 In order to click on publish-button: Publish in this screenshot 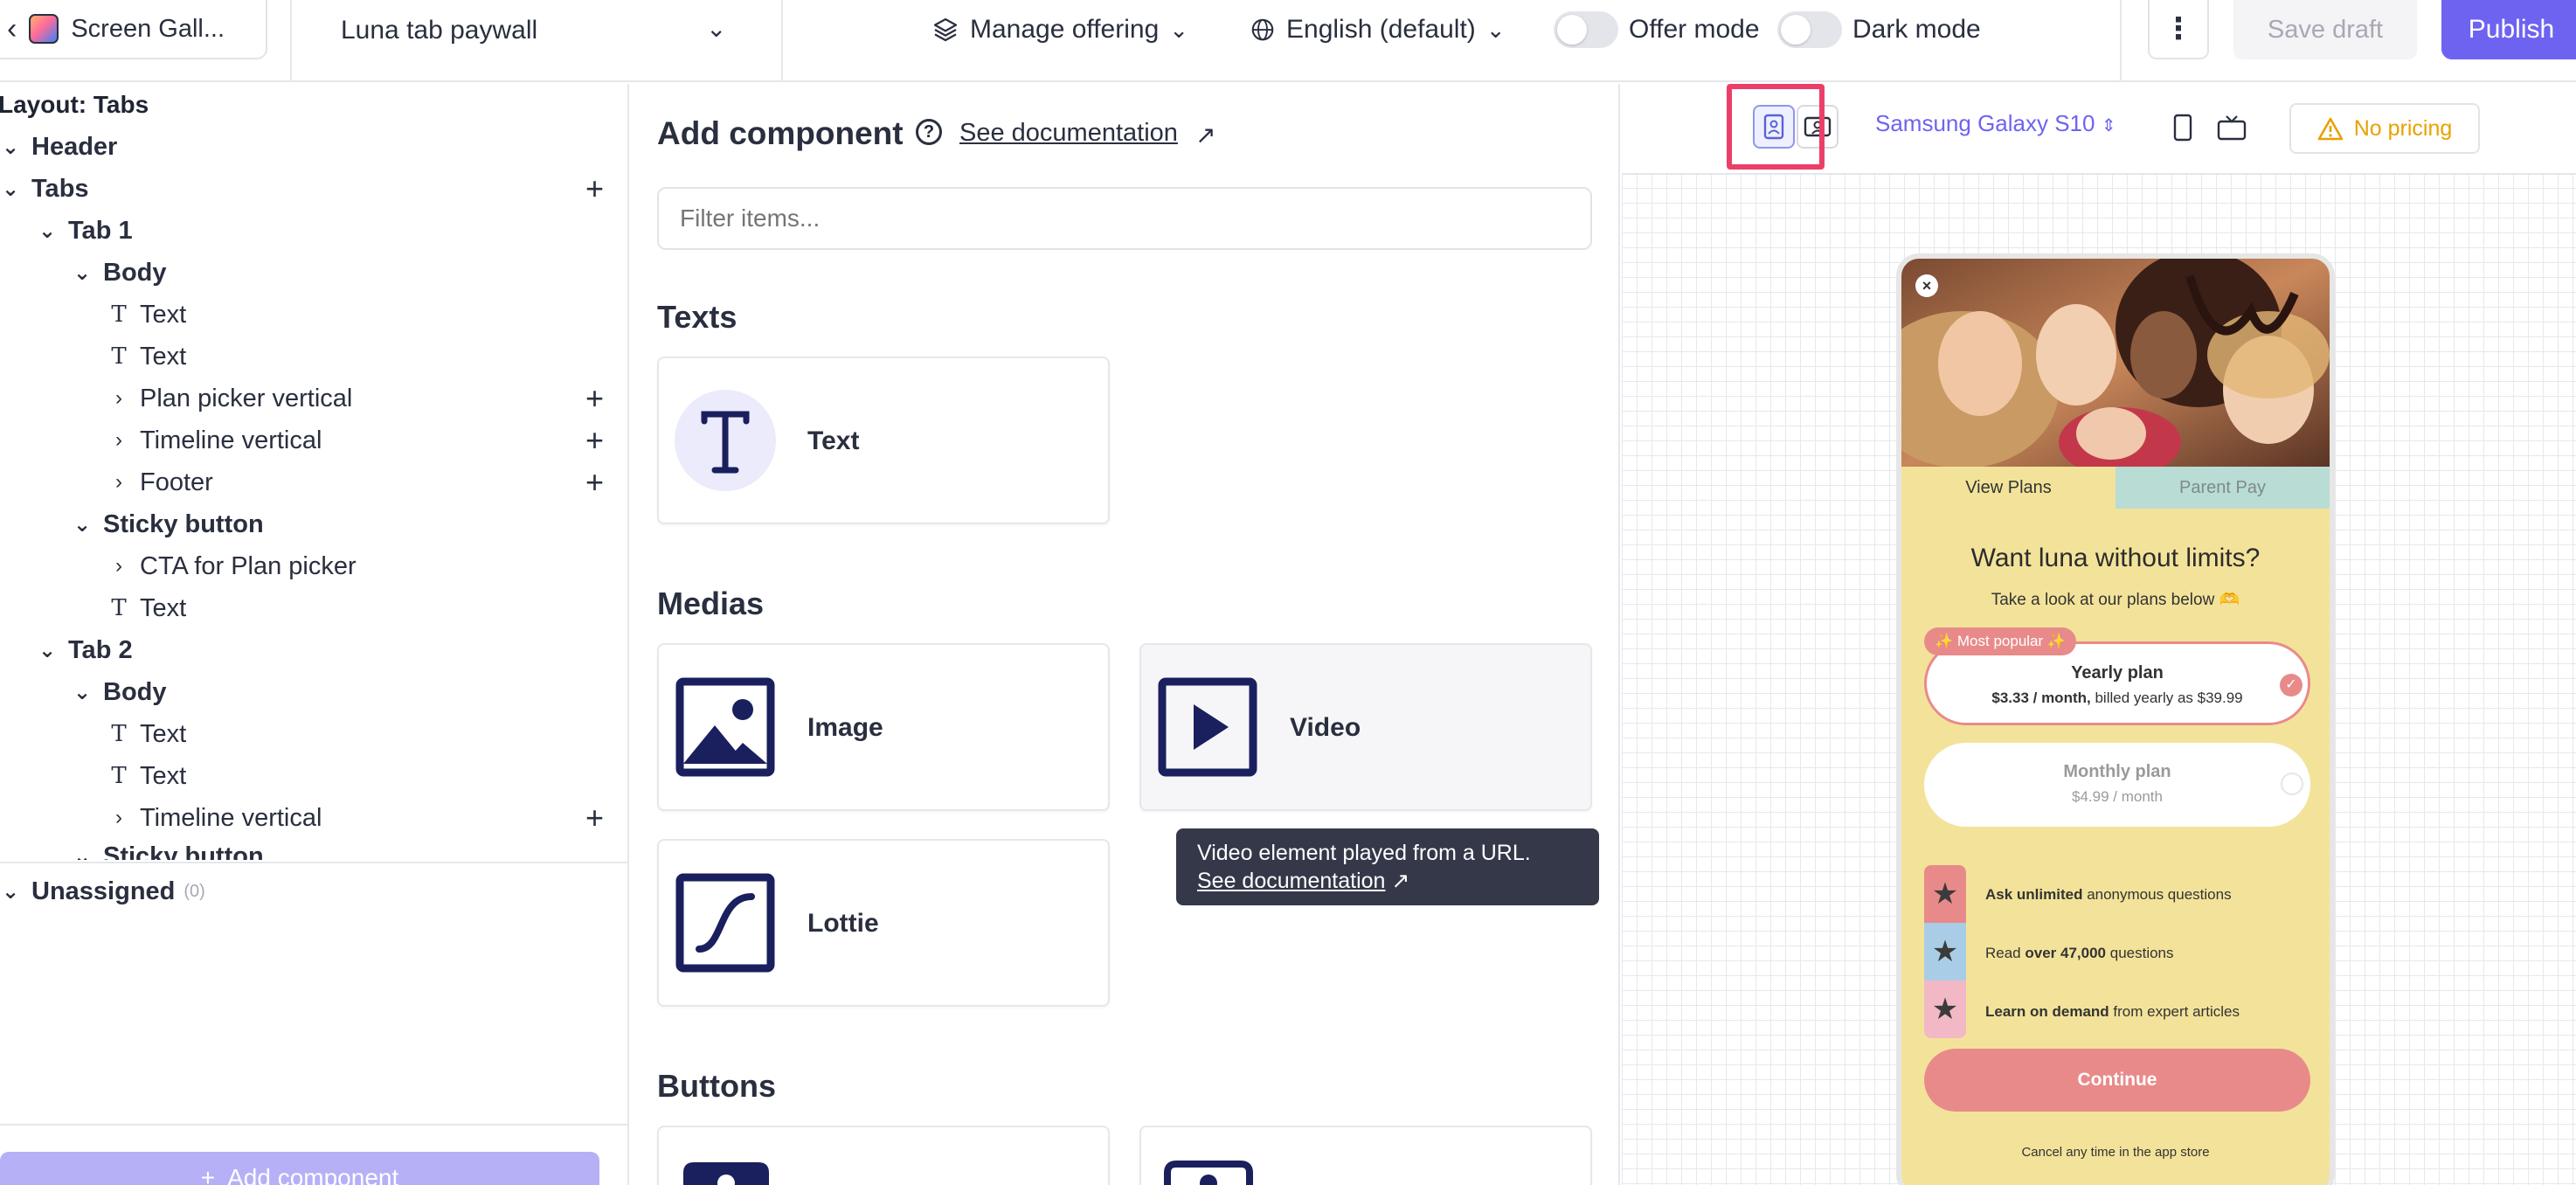, I will do `click(2508, 30)`.